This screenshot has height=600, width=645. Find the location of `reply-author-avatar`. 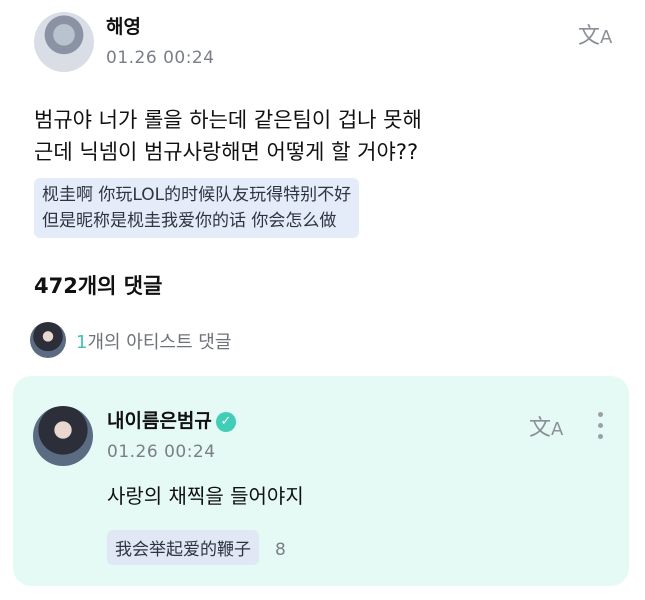

reply-author-avatar is located at coordinates (63, 436).